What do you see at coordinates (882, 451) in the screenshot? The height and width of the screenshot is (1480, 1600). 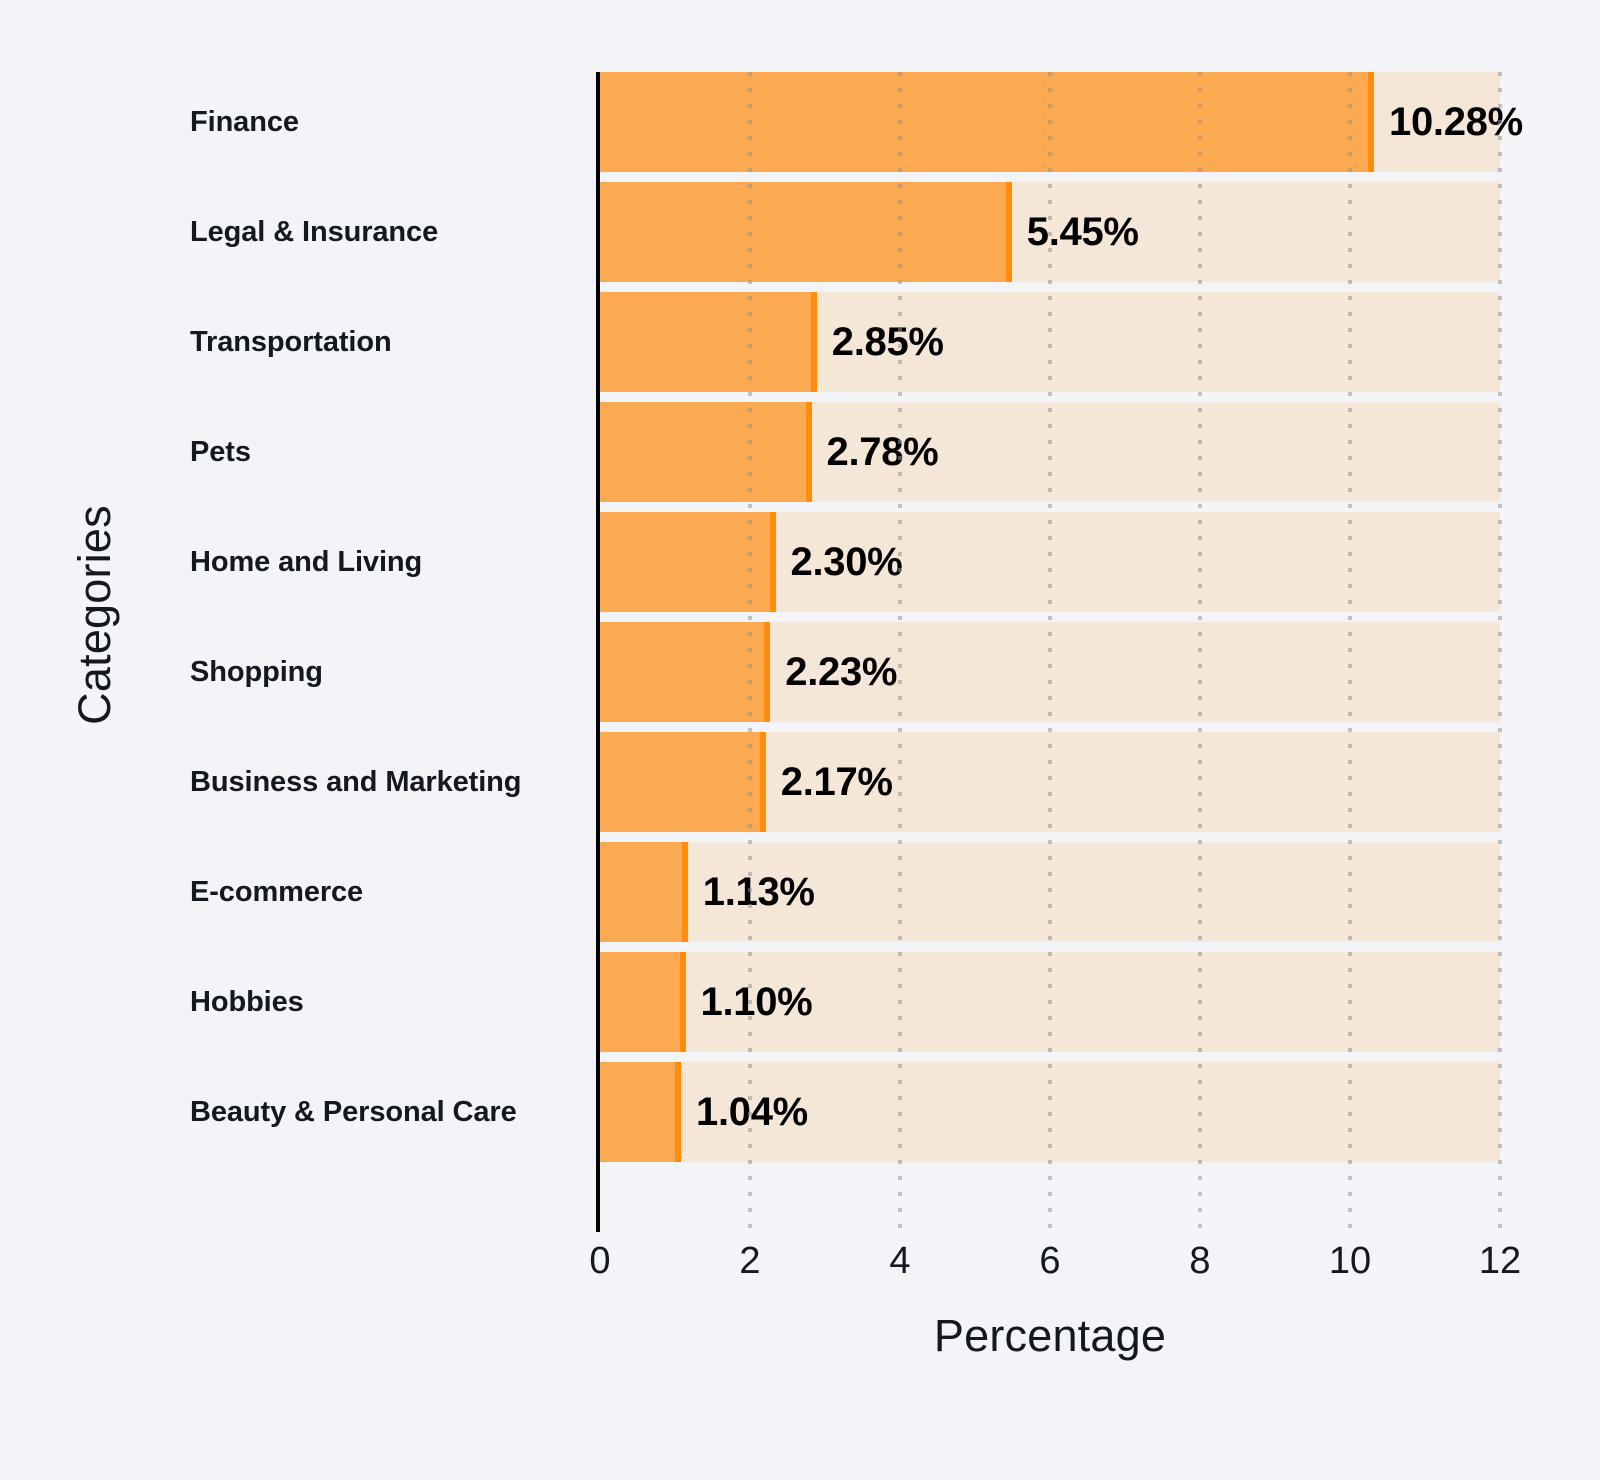 I see `bar-value-label: 2.78%` at bounding box center [882, 451].